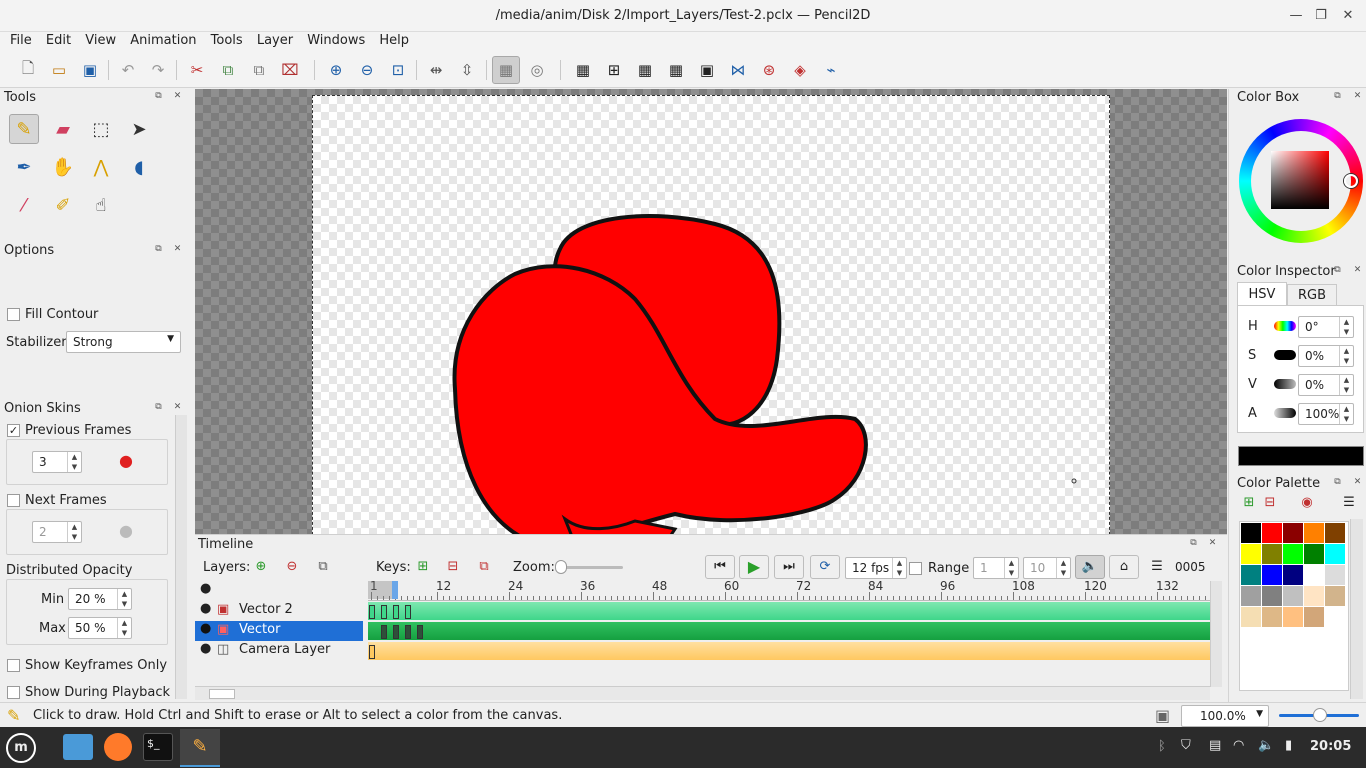  What do you see at coordinates (63, 167) in the screenshot?
I see `hand-icon: ✋` at bounding box center [63, 167].